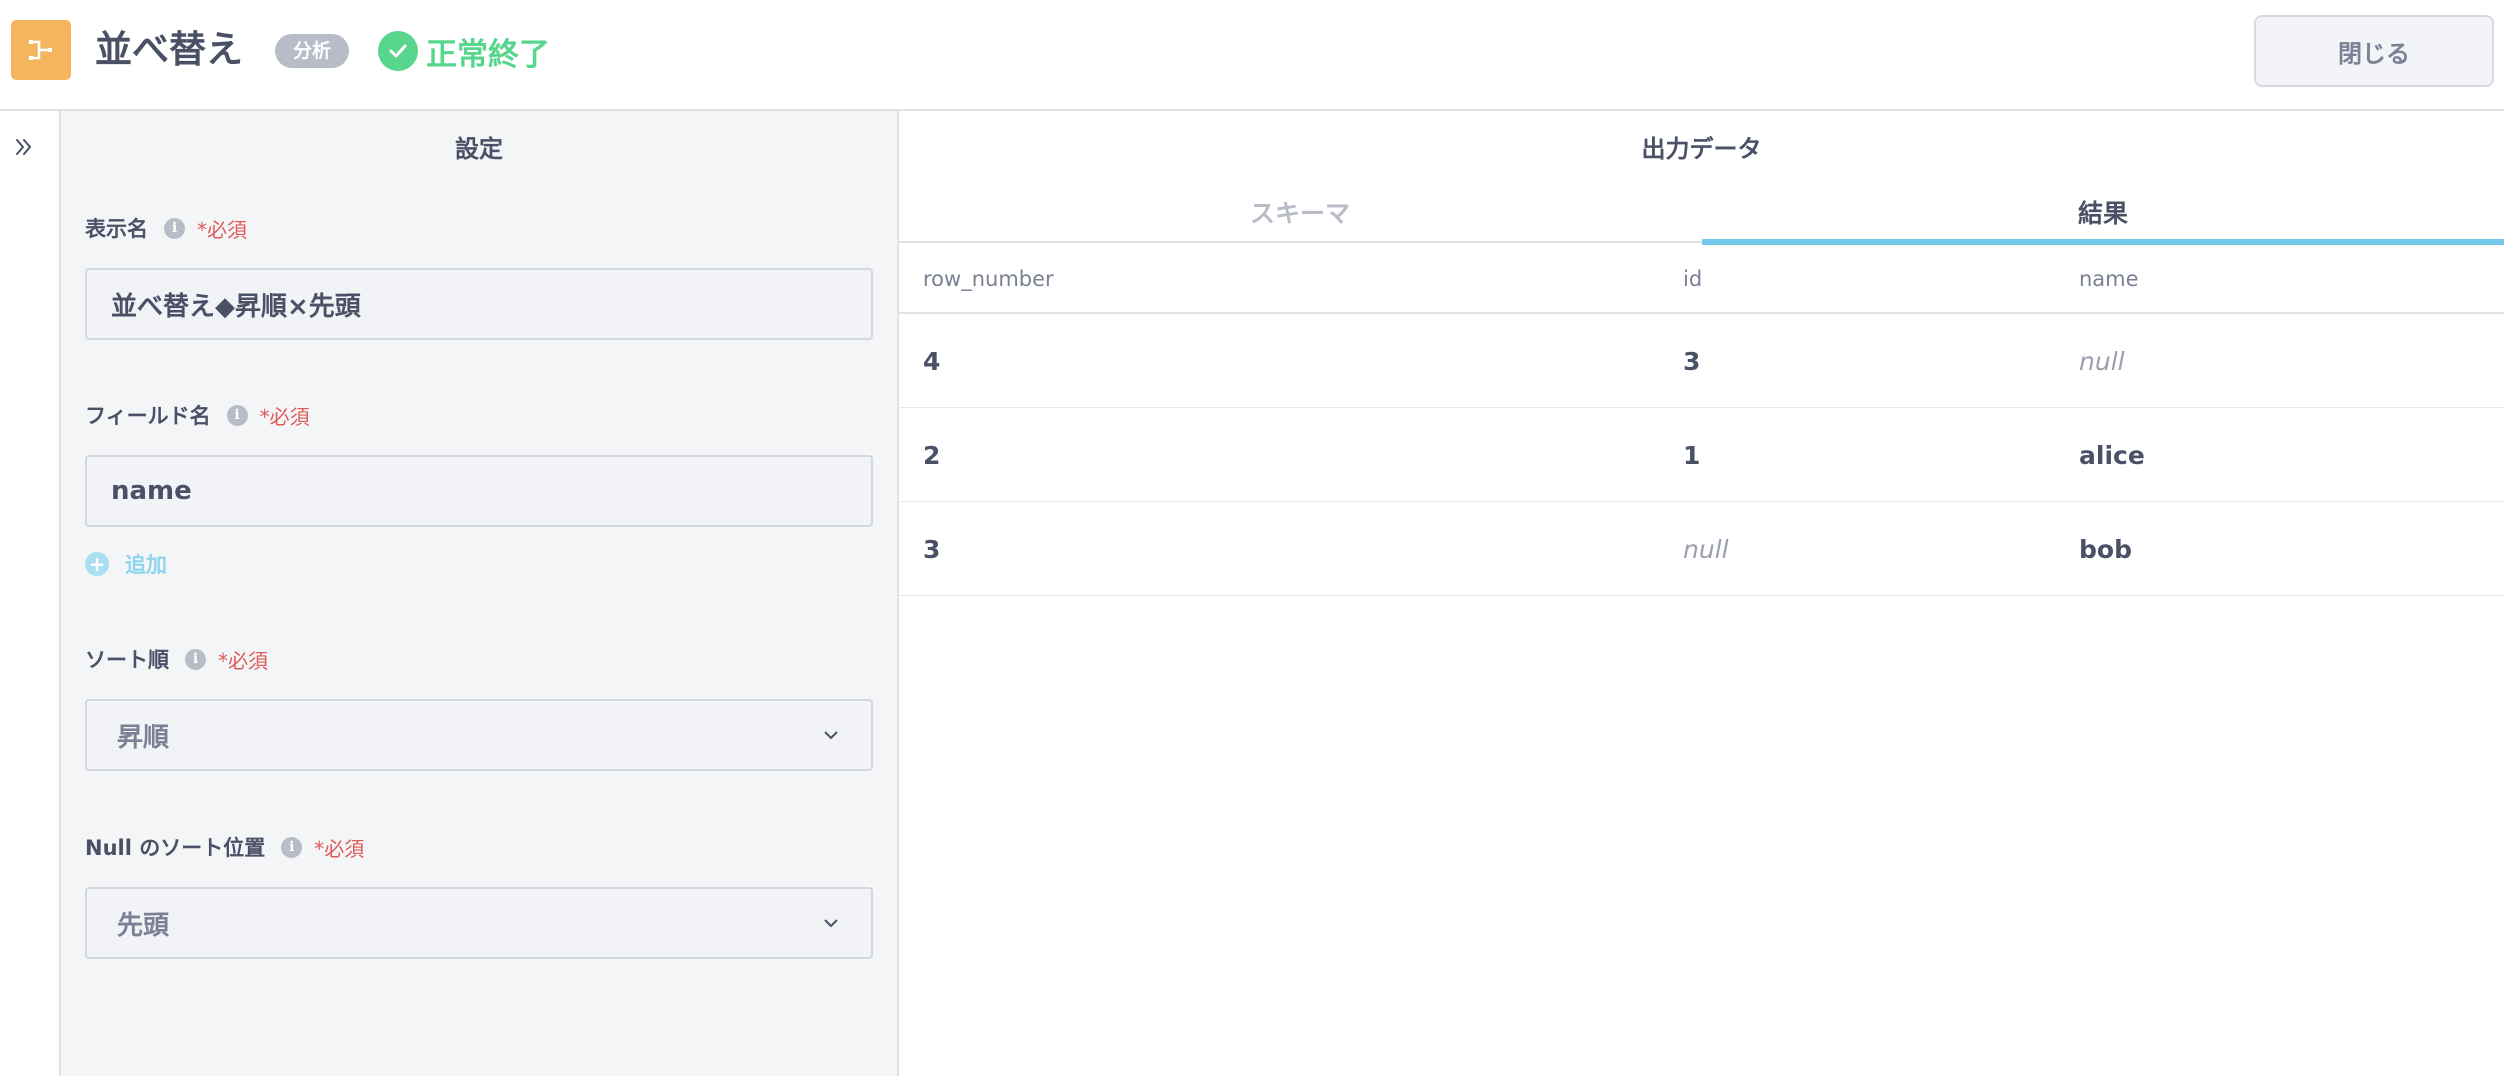  What do you see at coordinates (2112, 455) in the screenshot?
I see `table-cell: alice` at bounding box center [2112, 455].